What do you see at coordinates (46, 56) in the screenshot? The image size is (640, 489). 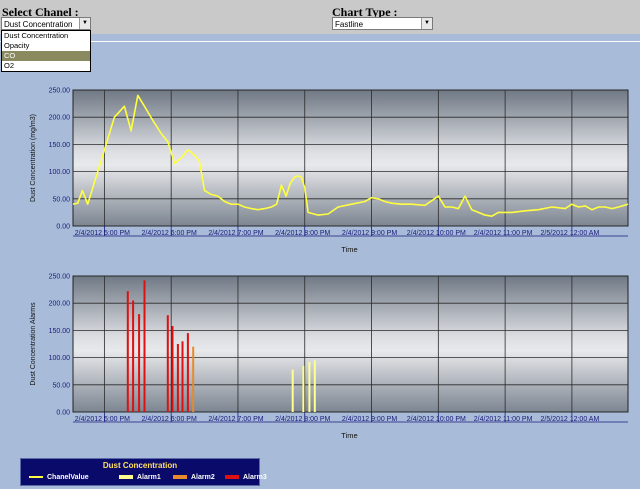 I see `channel-option-co: CO` at bounding box center [46, 56].